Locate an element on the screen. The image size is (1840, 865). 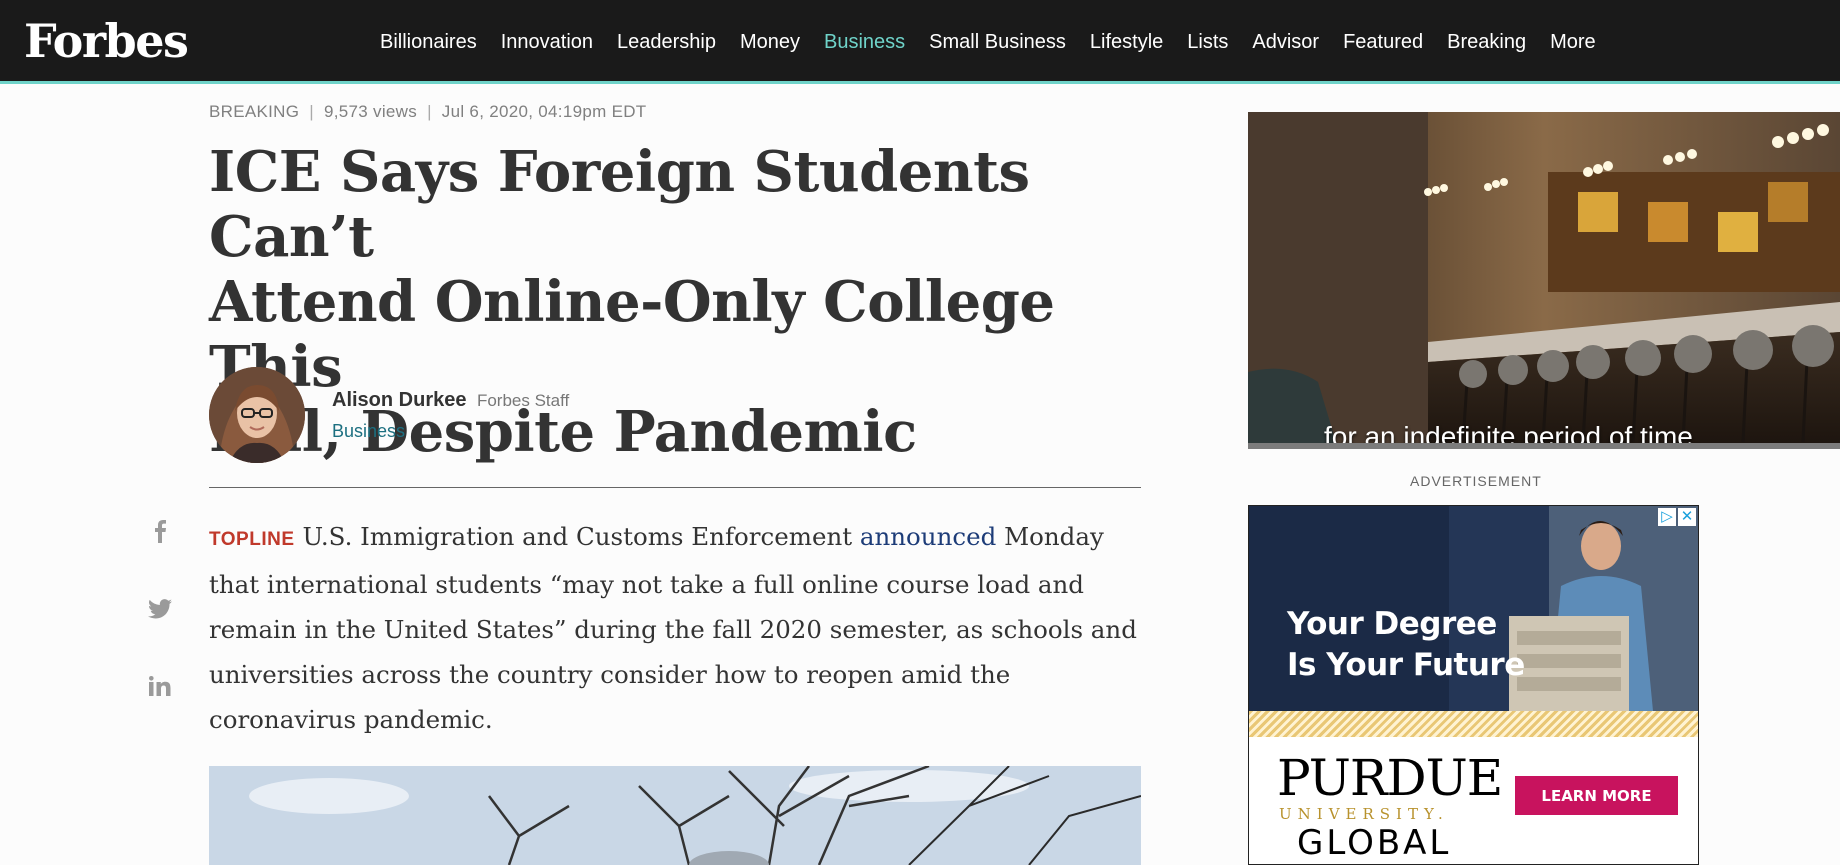
ad-headline-line: Is Your Future is located at coordinates (1406, 665).